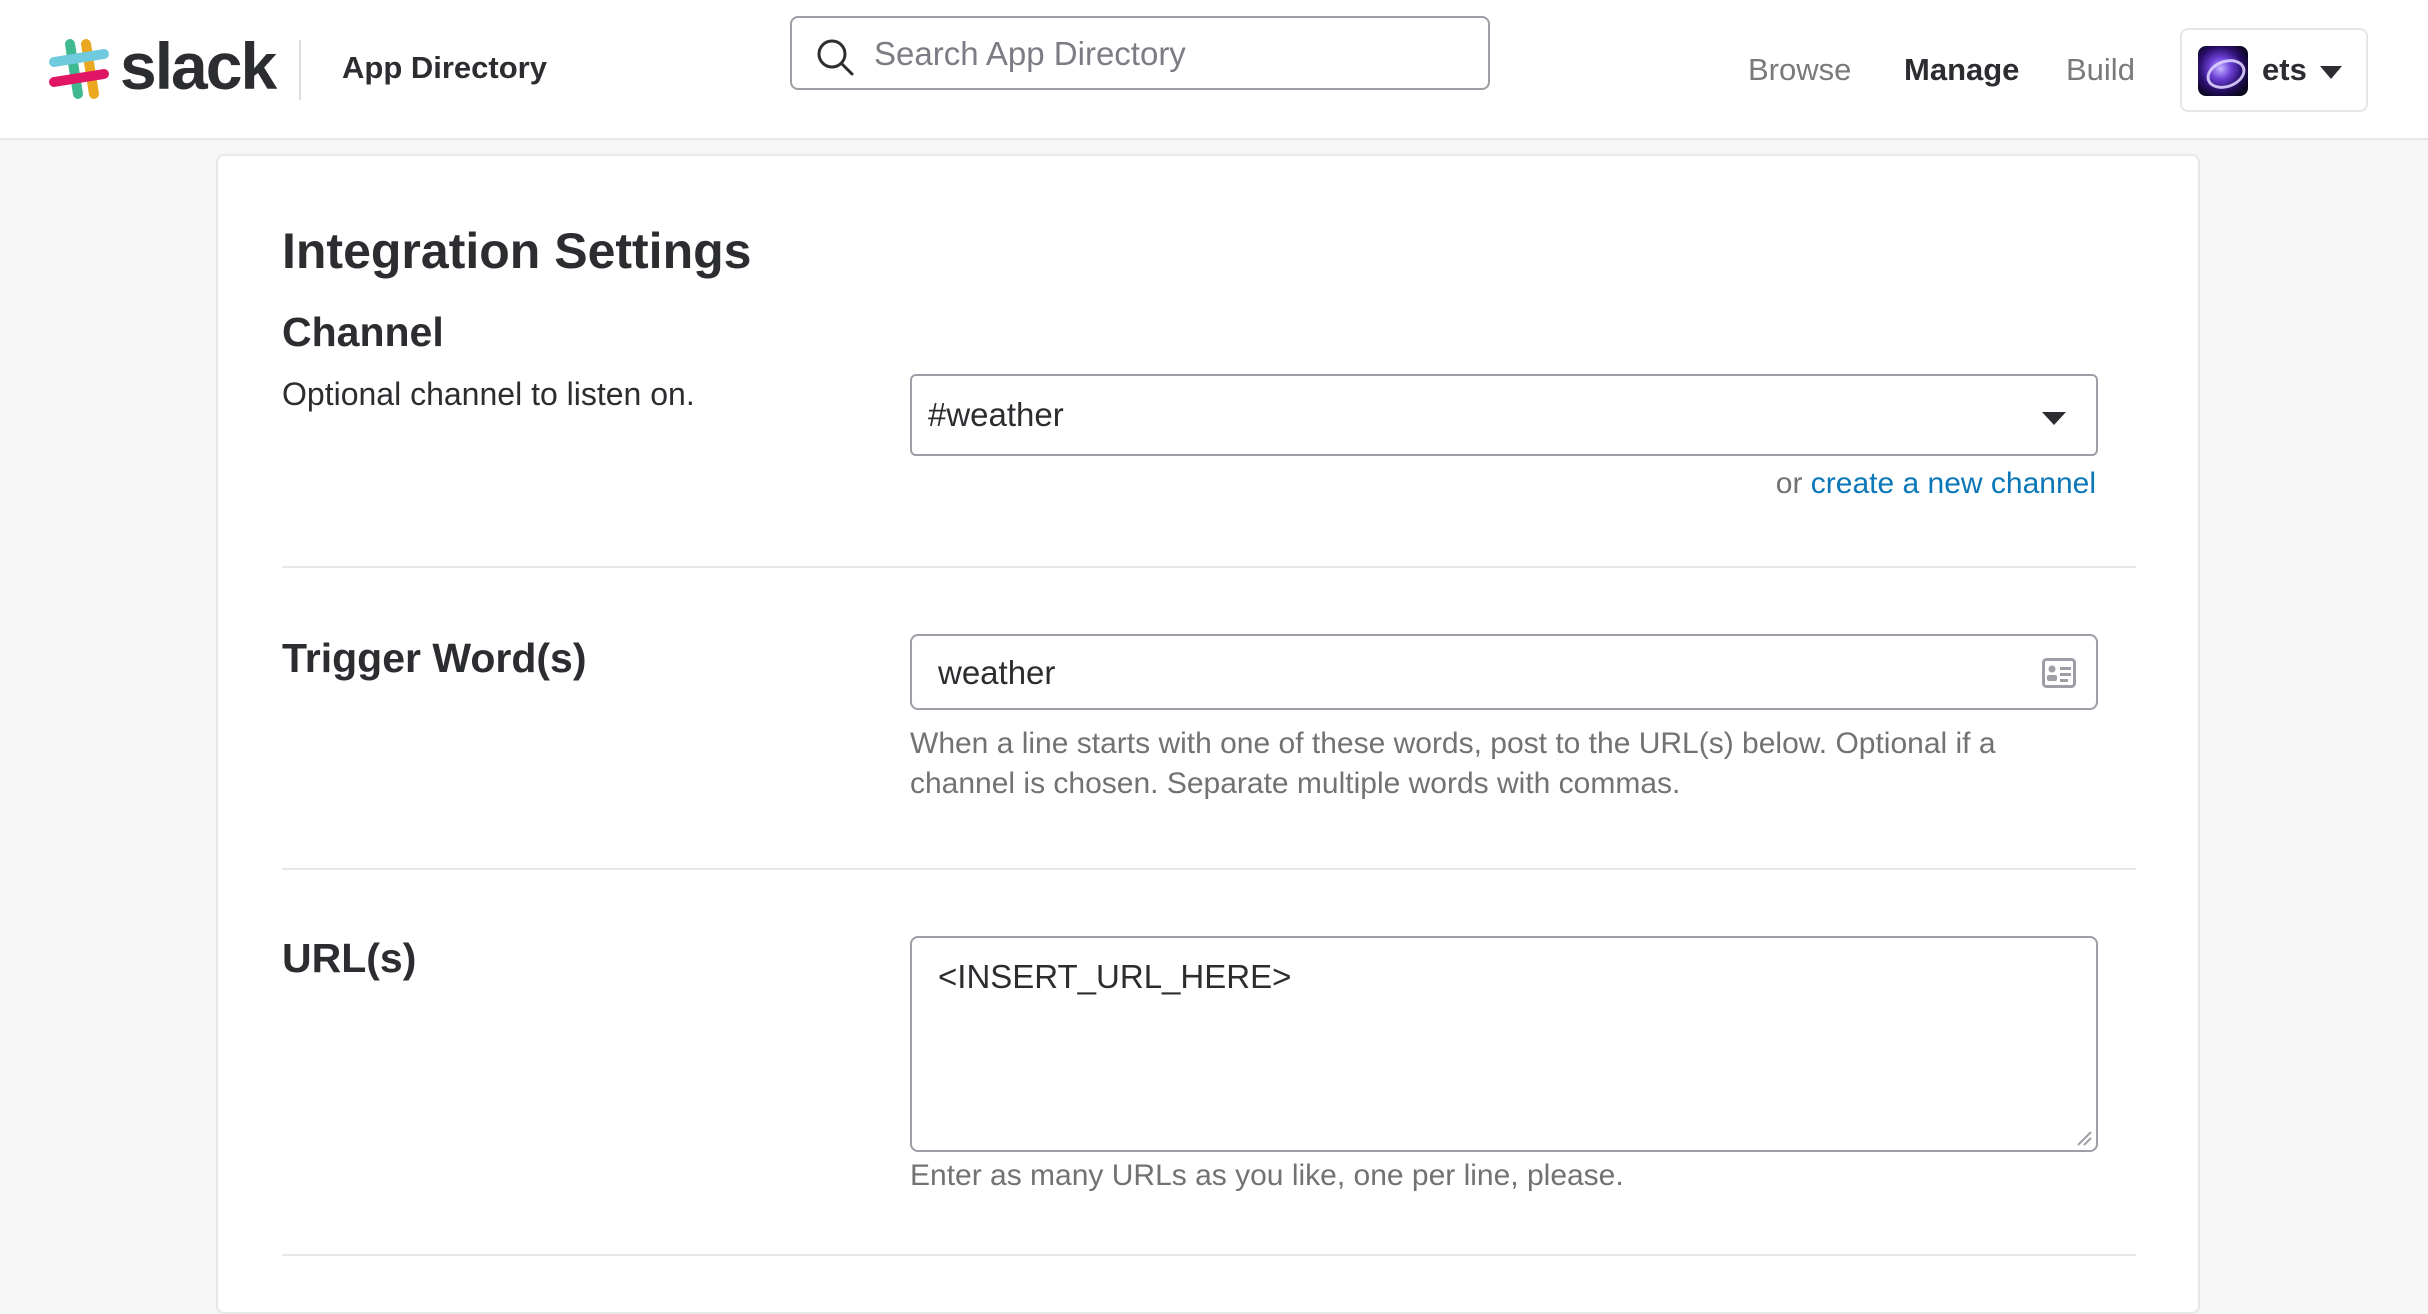 The height and width of the screenshot is (1314, 2428). What do you see at coordinates (996, 414) in the screenshot?
I see `channel-select-value: #weather` at bounding box center [996, 414].